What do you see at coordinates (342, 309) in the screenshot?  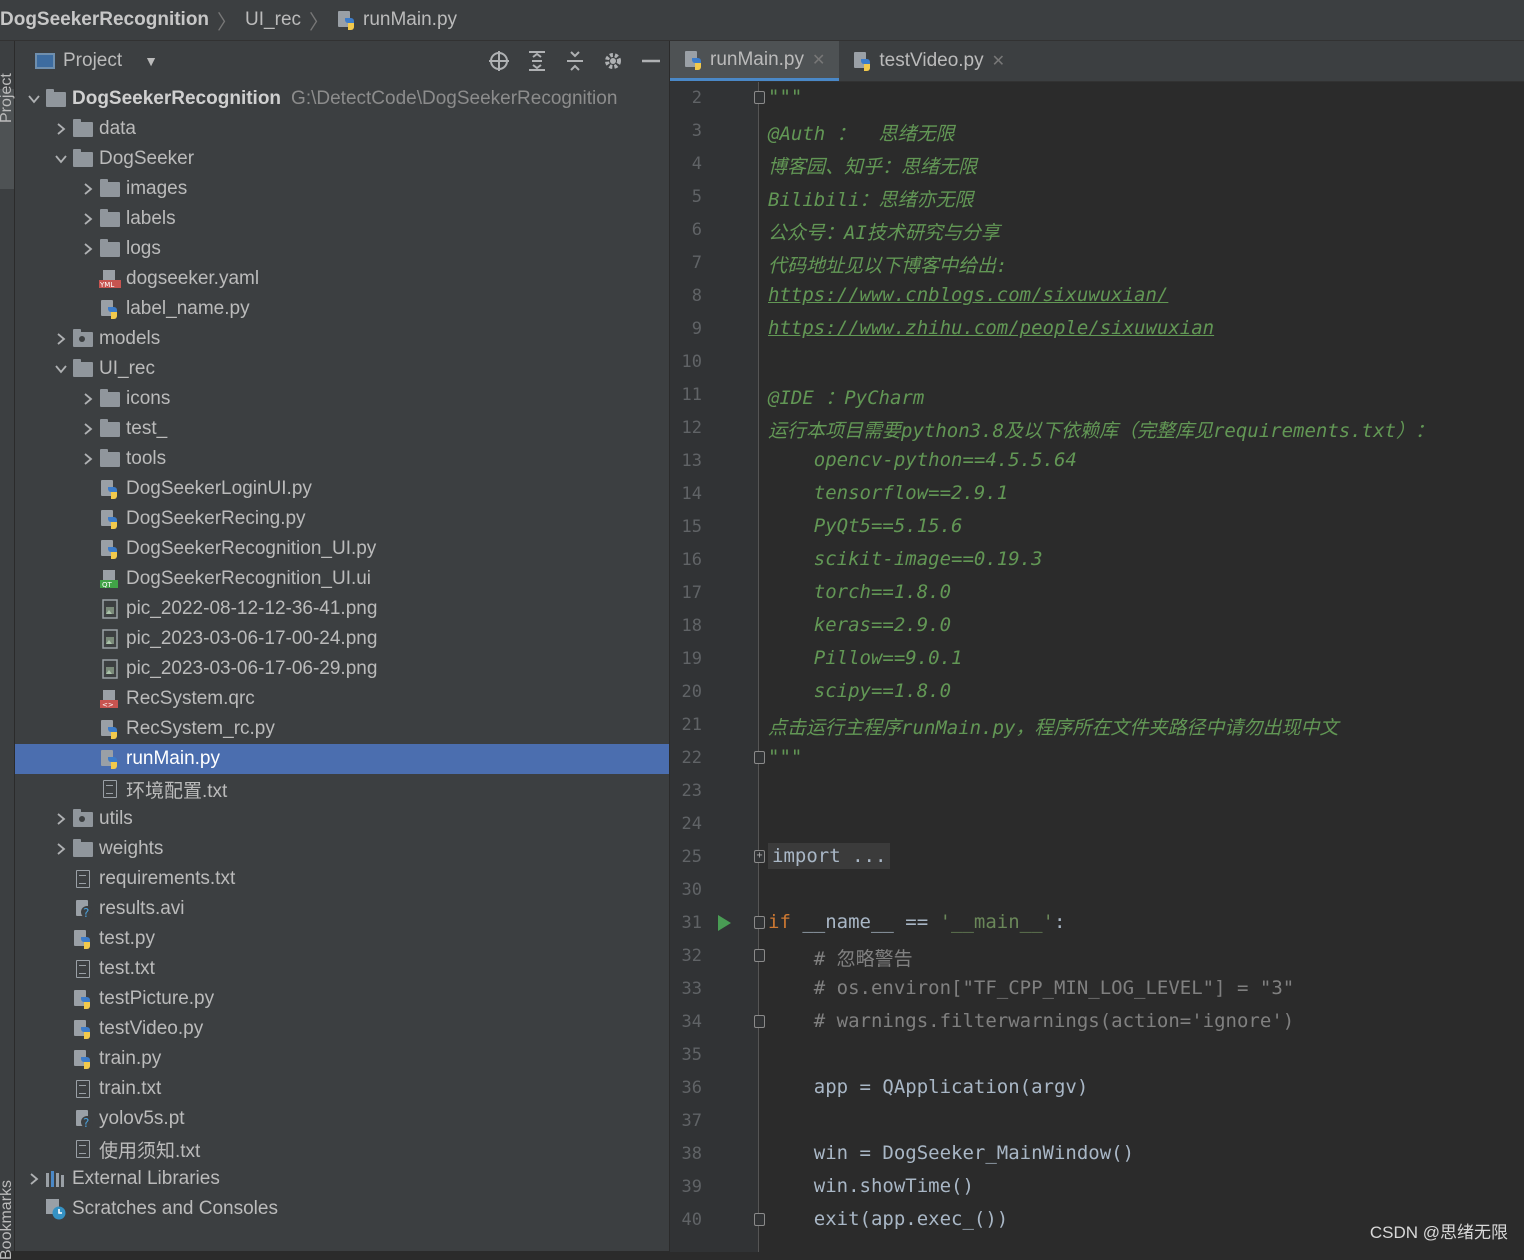 I see `tree-item-label-name-py: label_name.py` at bounding box center [342, 309].